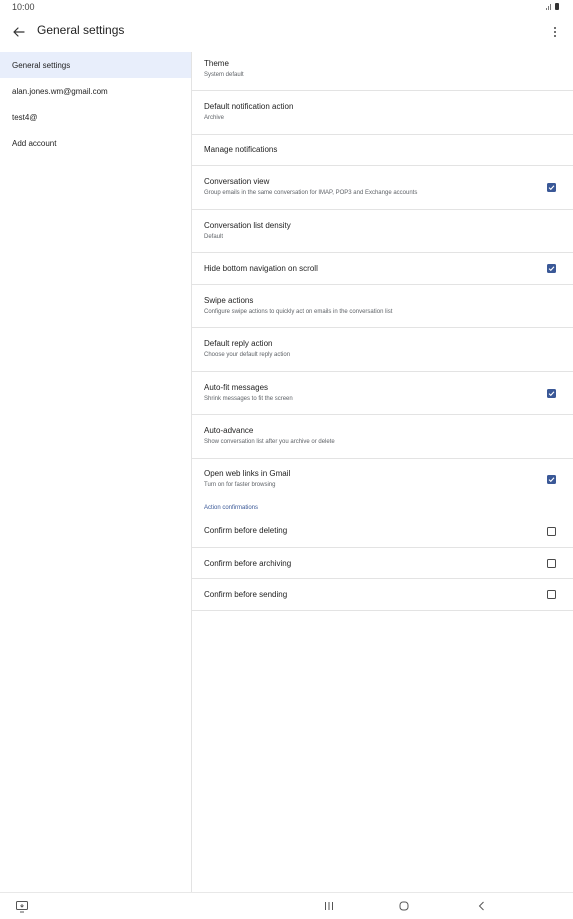 This screenshot has width=573, height=919. What do you see at coordinates (557, 6) in the screenshot?
I see `battery-icon` at bounding box center [557, 6].